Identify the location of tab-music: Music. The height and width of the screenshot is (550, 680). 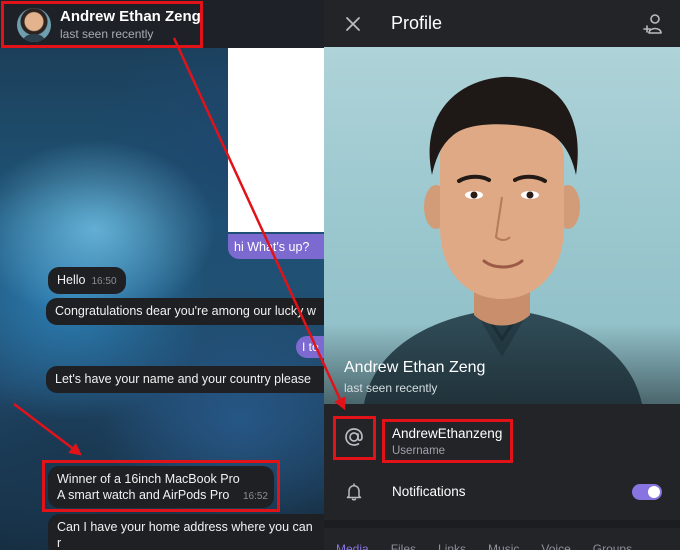
(503, 546).